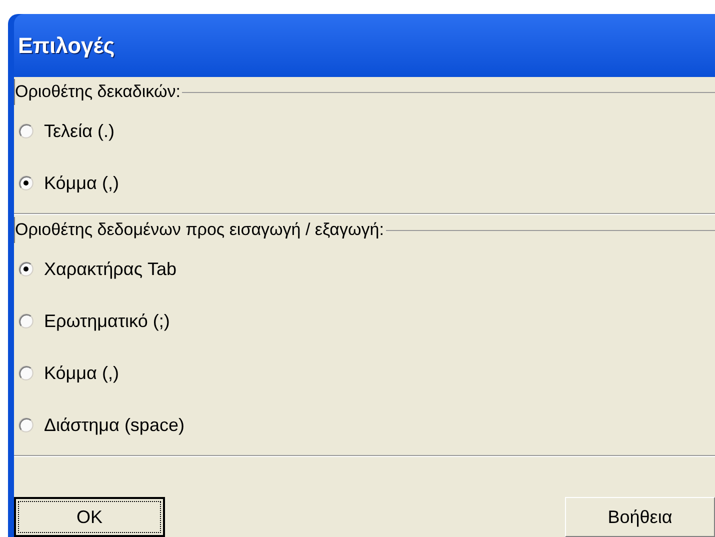 The image size is (715, 537). What do you see at coordinates (200, 230) in the screenshot?
I see `group-label: Οριοθέτης δεδομένων προς εισαγωγή / εξαγωγή:` at bounding box center [200, 230].